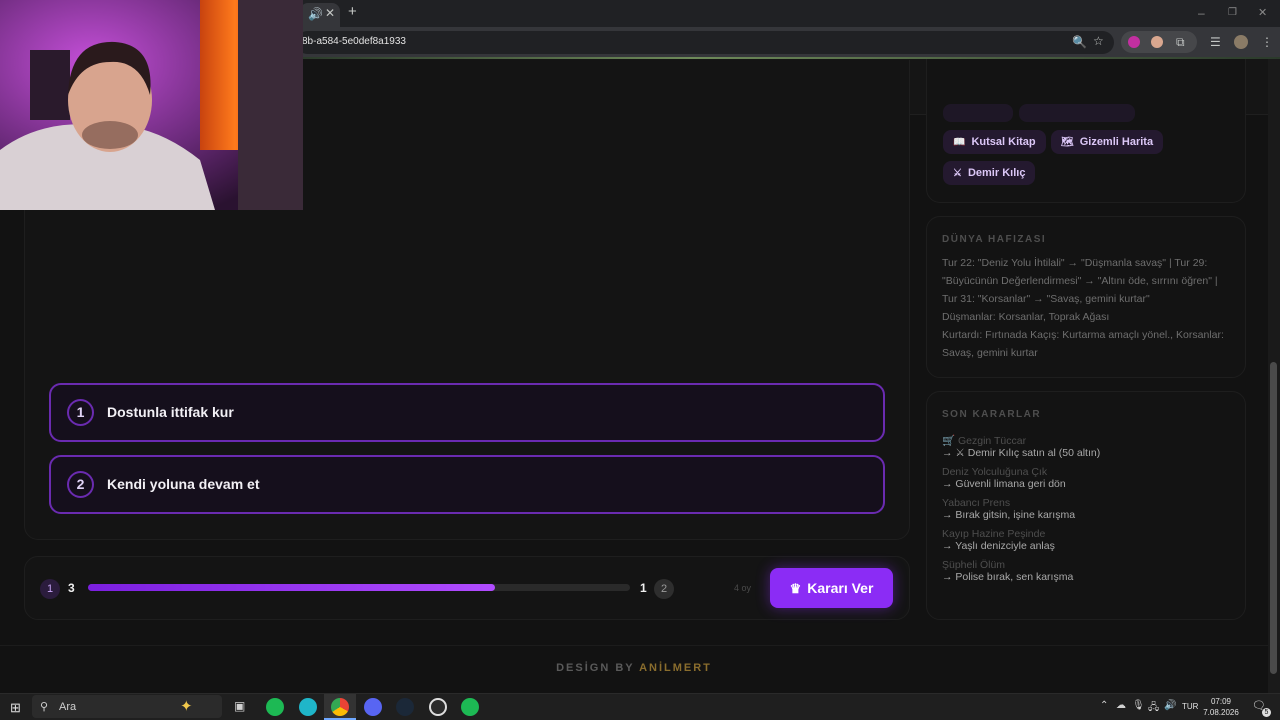 The height and width of the screenshot is (720, 1280). Describe the element at coordinates (959, 142) in the screenshot. I see `book-icon: 📖` at that location.